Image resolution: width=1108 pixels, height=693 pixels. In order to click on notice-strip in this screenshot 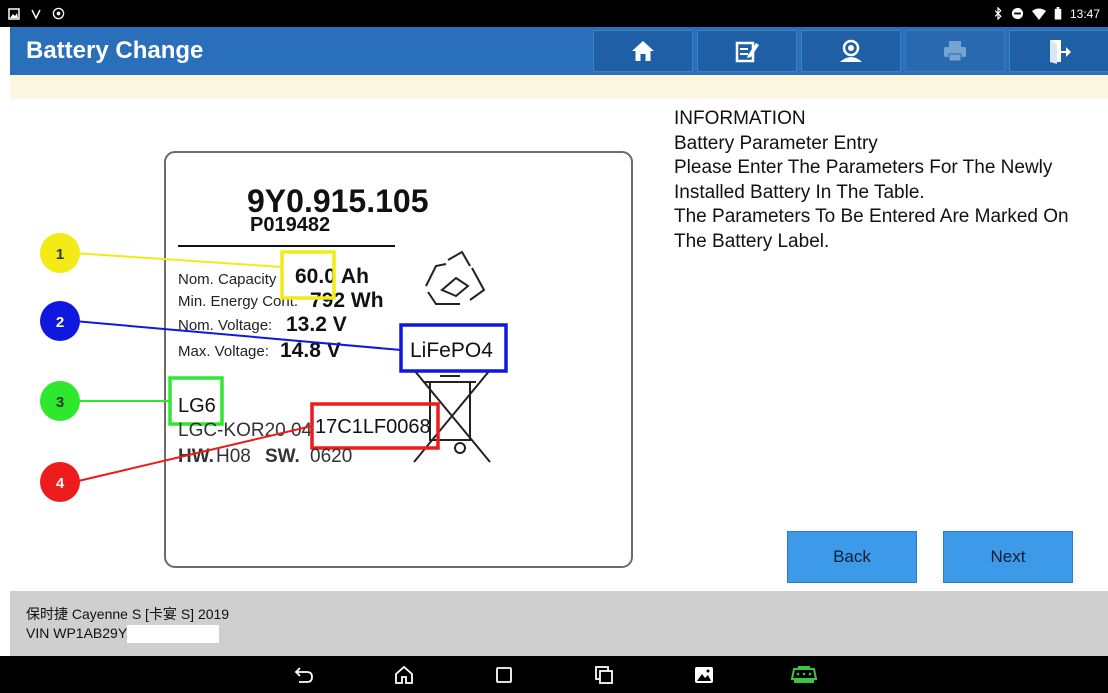, I will do `click(559, 87)`.